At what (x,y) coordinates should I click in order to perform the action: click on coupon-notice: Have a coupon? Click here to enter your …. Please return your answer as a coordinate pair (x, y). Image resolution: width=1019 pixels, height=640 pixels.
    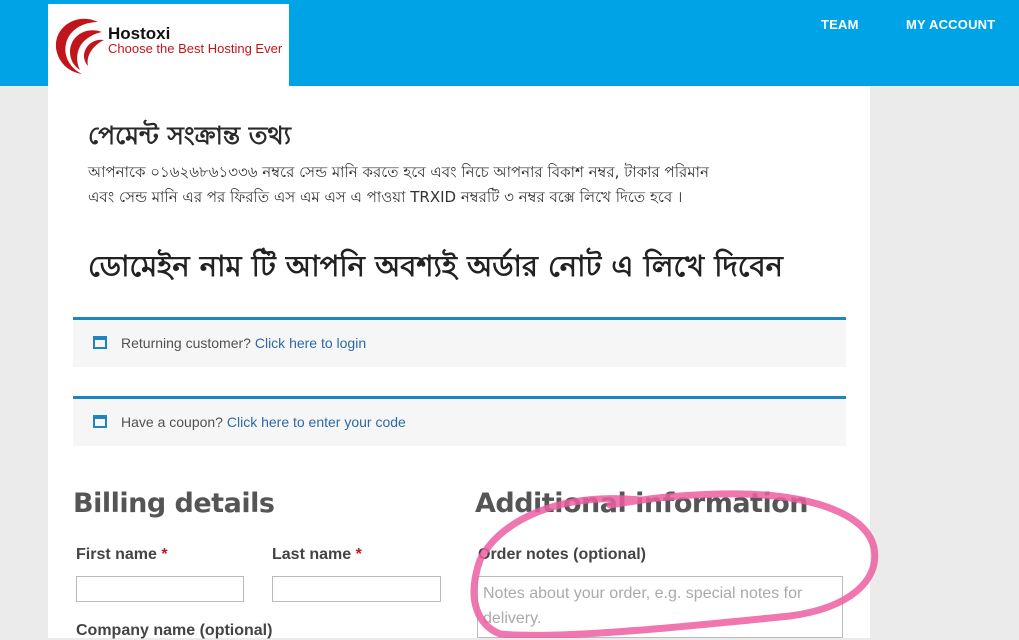
    Looking at the image, I should click on (459, 421).